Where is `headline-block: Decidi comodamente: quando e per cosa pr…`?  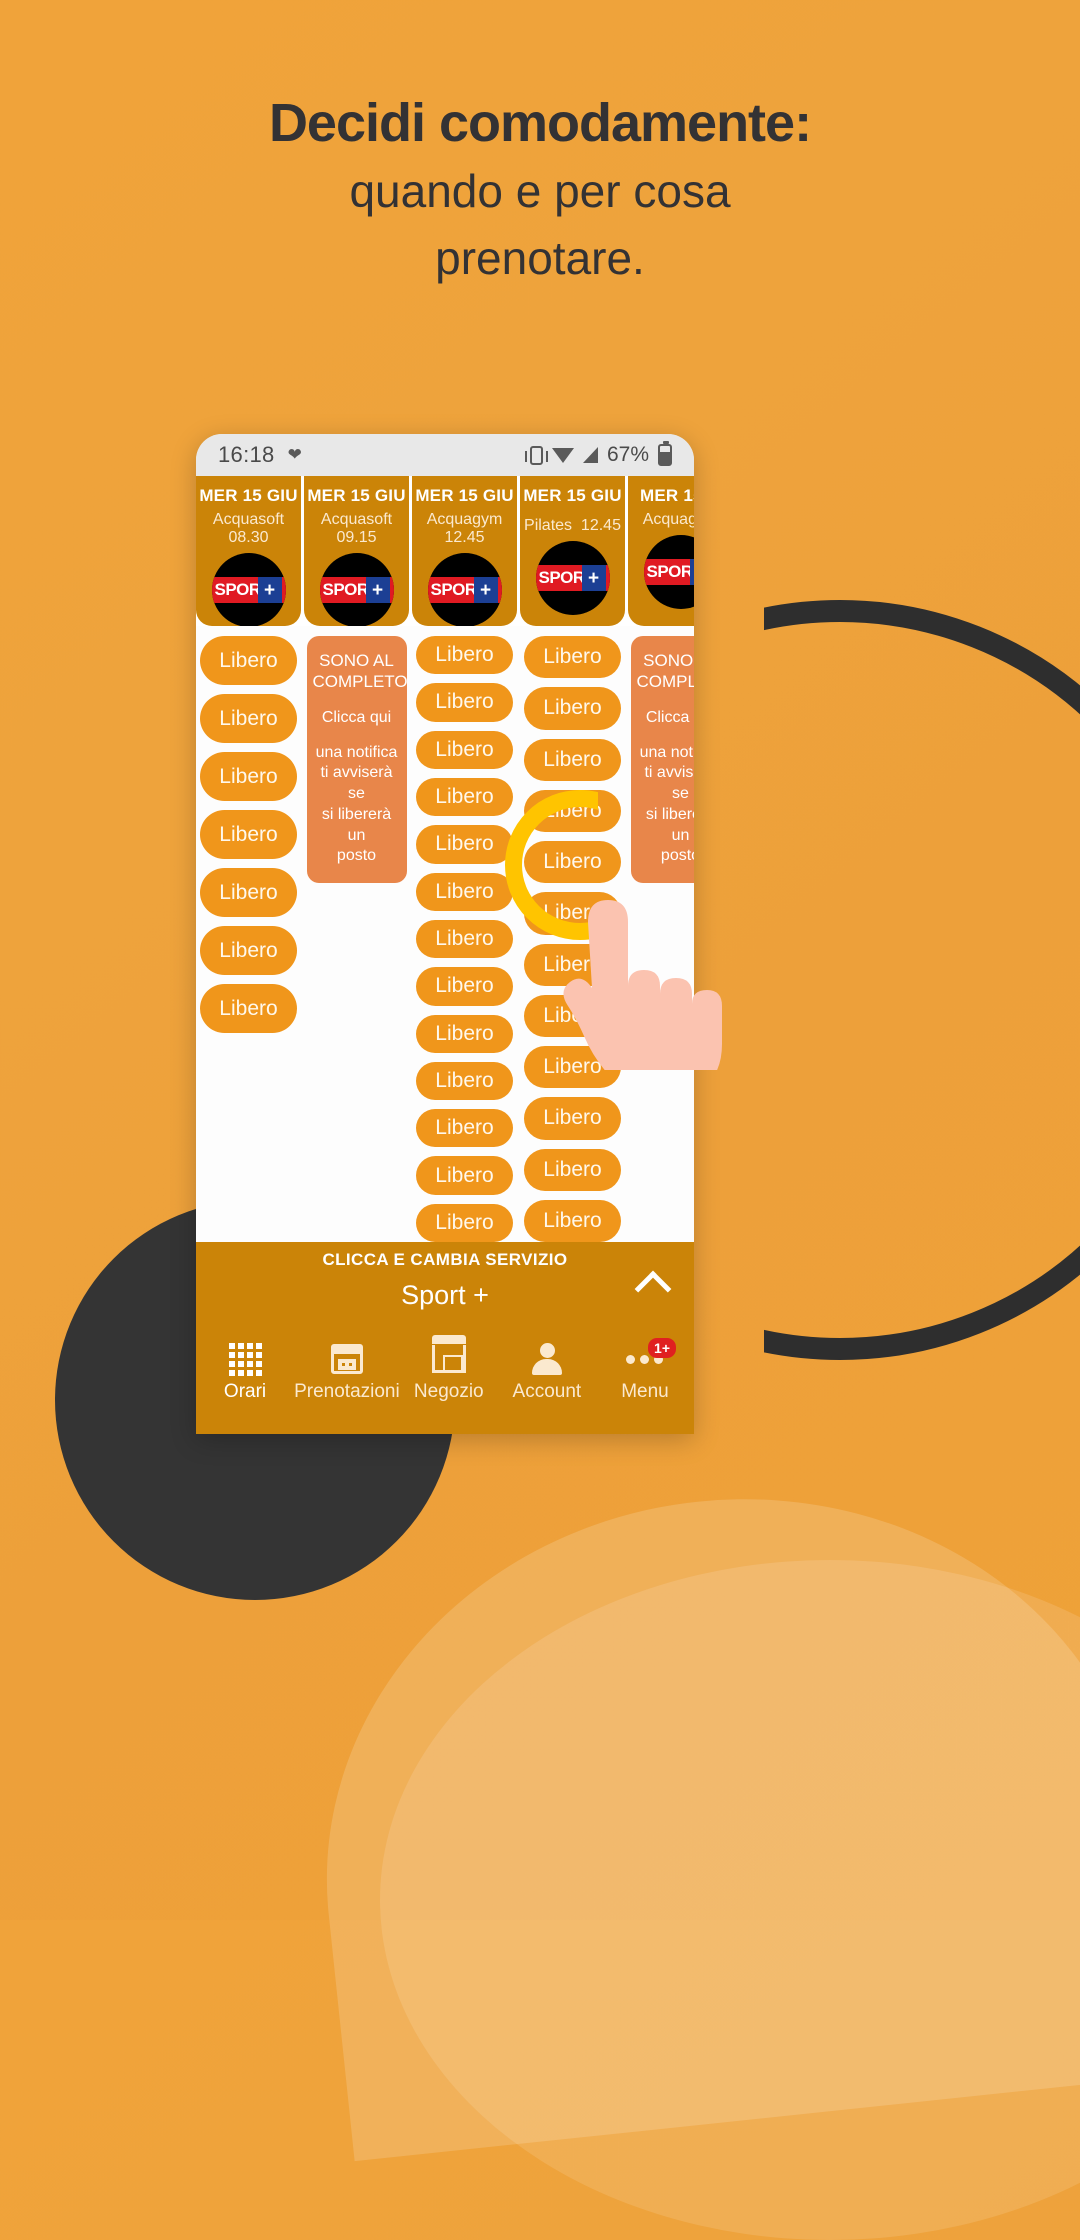
headline-block: Decidi comodamente: quando e per cosa pr… is located at coordinates (540, 190).